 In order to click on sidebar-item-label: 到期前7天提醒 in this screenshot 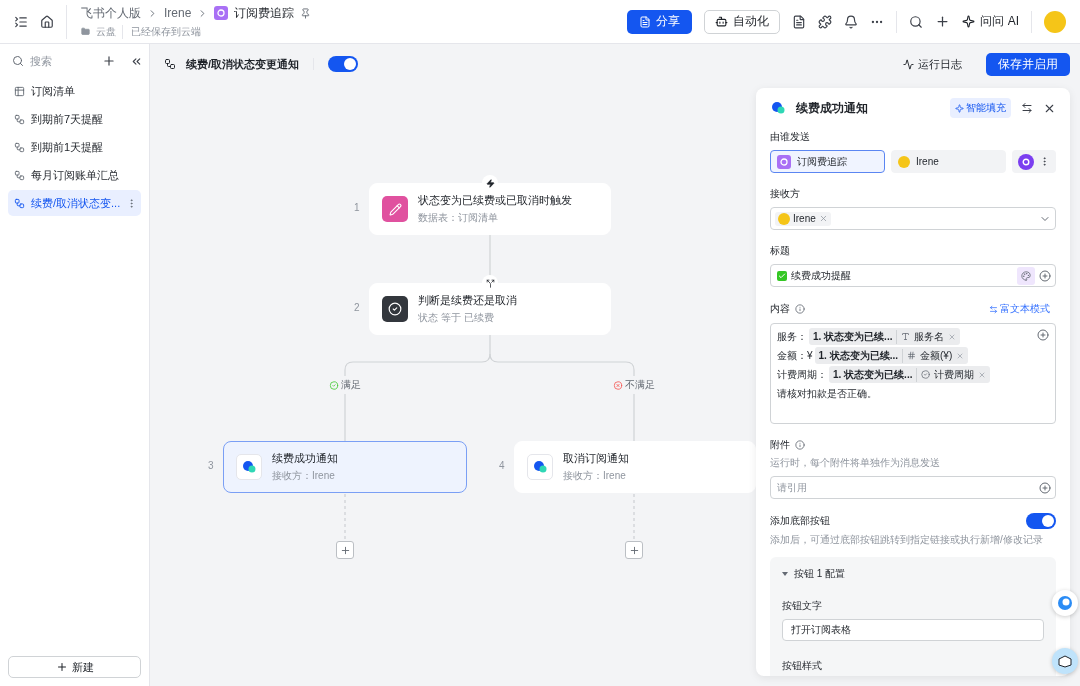, I will do `click(68, 119)`.